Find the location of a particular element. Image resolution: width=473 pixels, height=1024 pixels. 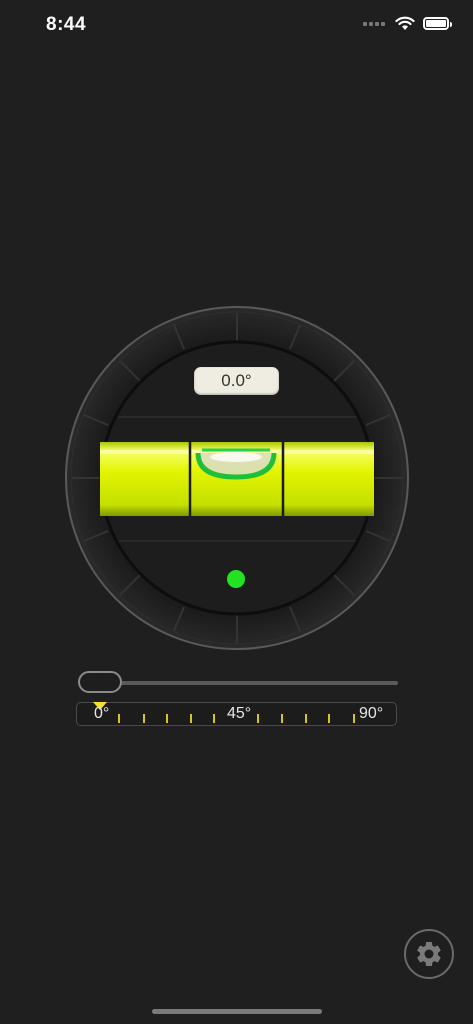

home-indicator is located at coordinates (237, 1011).